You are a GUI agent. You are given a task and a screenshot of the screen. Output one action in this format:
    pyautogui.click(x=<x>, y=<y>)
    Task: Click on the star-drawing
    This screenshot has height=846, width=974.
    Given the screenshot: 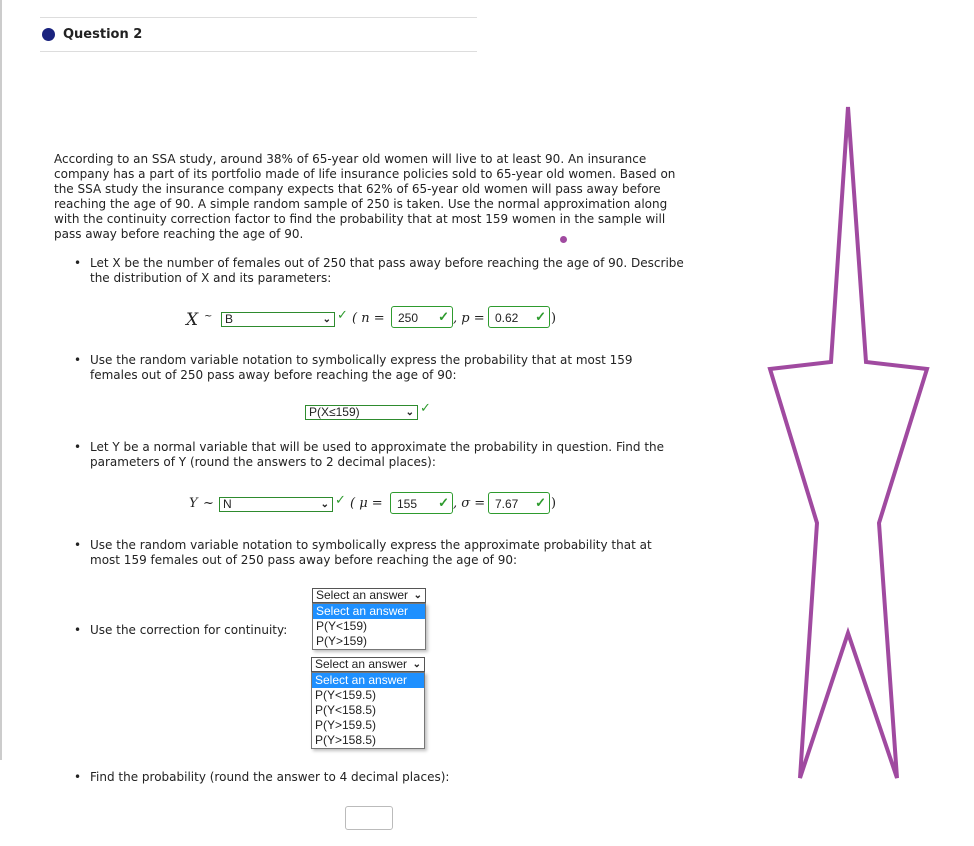 What is the action you would take?
    pyautogui.click(x=848, y=442)
    